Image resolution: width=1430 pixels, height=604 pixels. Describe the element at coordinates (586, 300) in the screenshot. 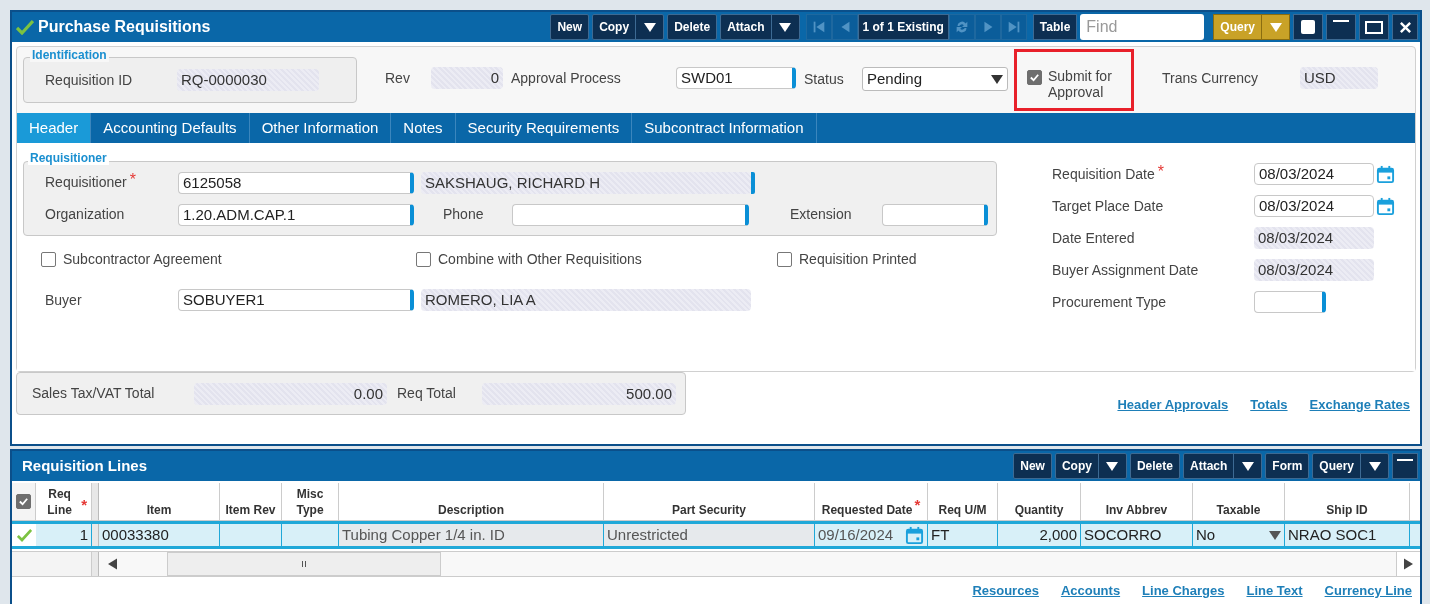

I see `name-field: ROMERO, LIA A` at that location.